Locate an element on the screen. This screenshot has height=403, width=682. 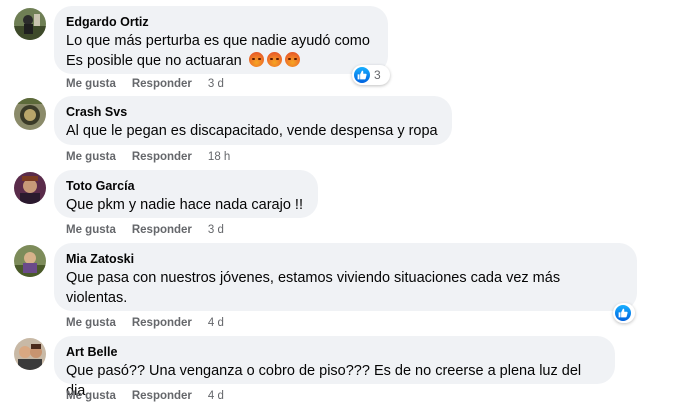
comment-author: Mia Zatoski is located at coordinates (345, 259).